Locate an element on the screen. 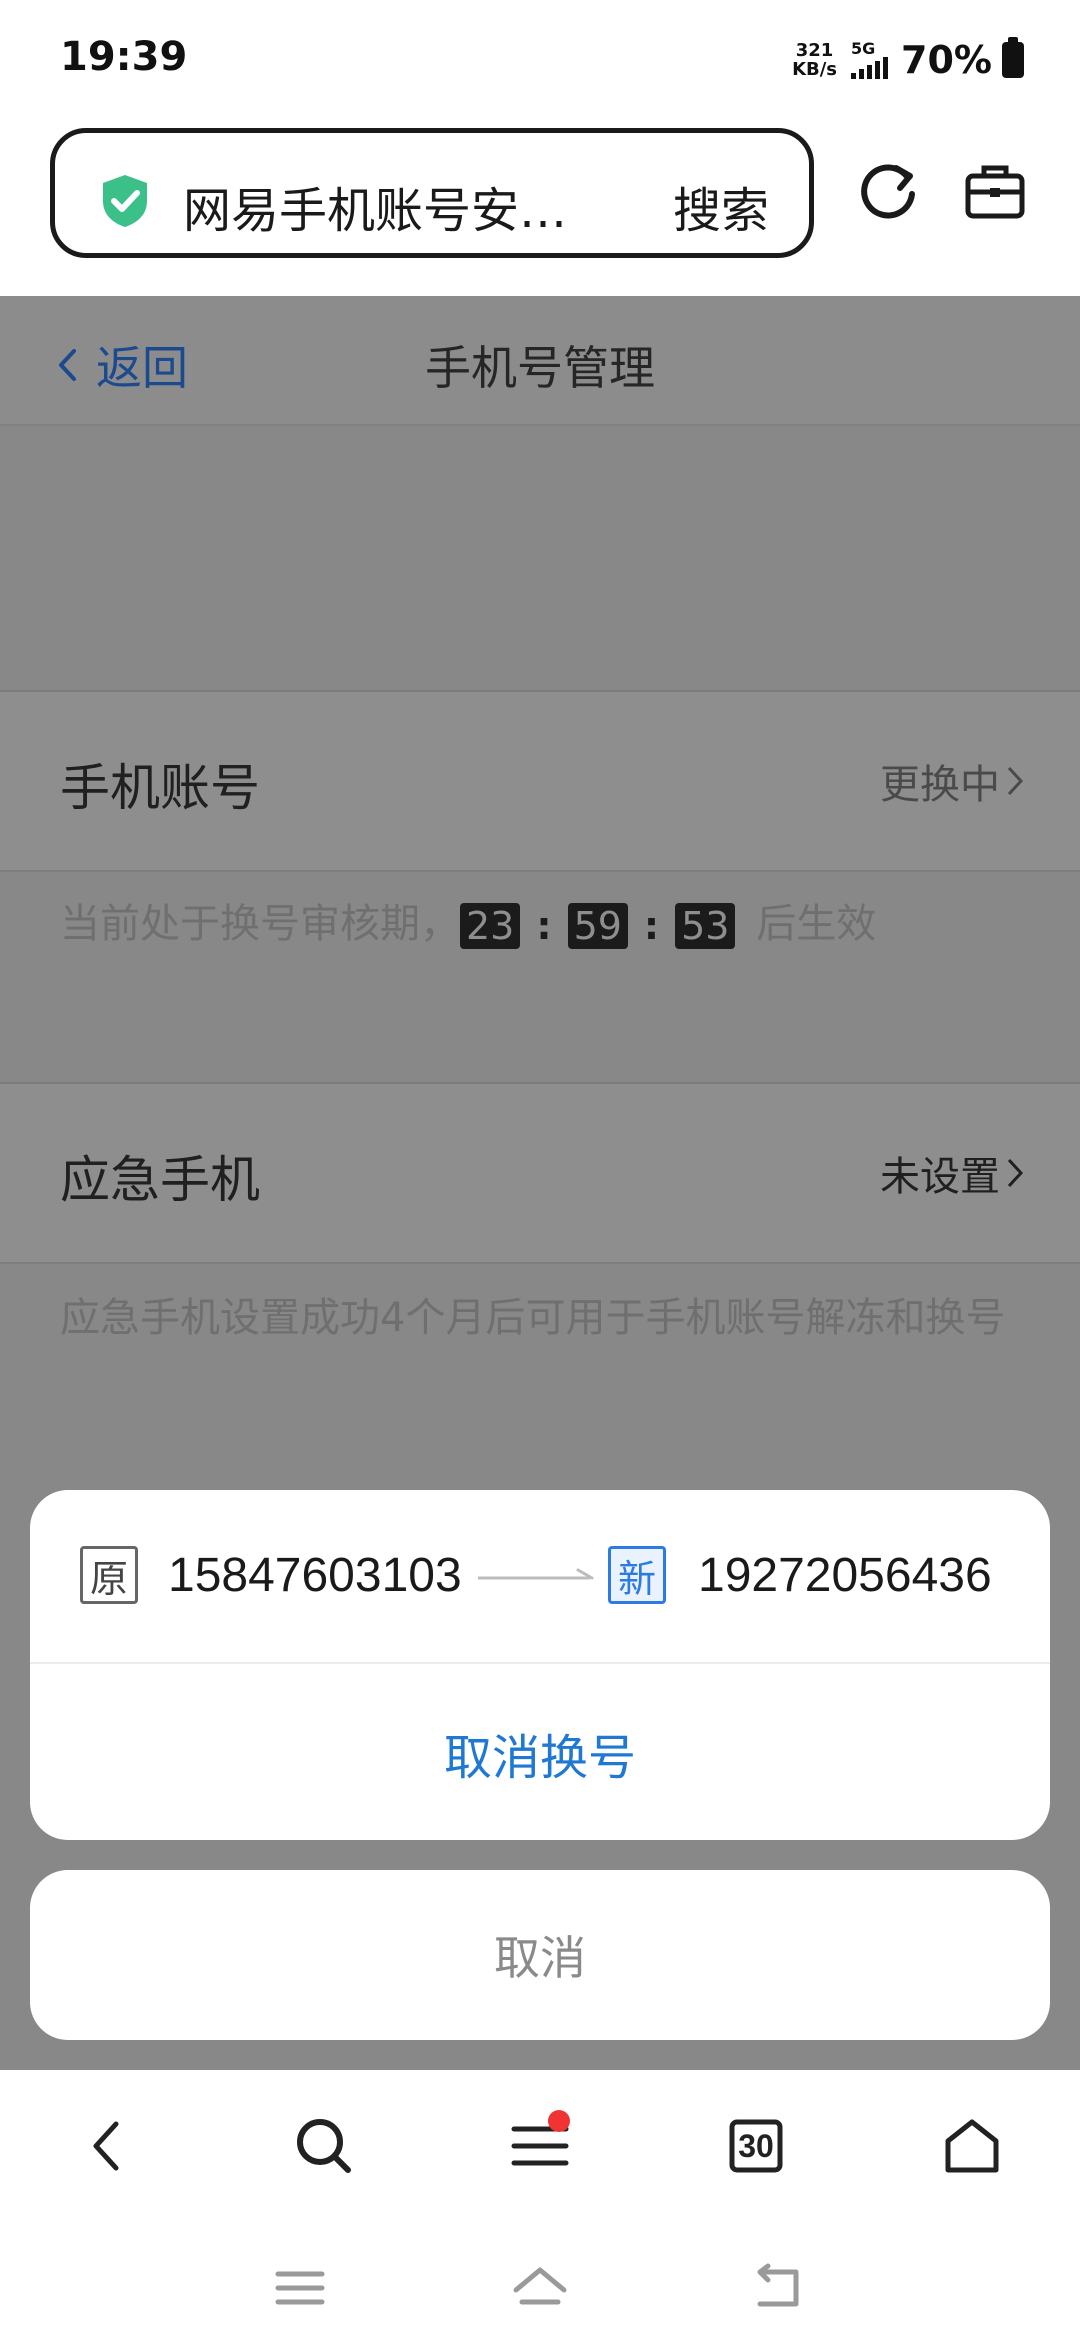  emergency-phone-status: 未设置 is located at coordinates (952, 1173).